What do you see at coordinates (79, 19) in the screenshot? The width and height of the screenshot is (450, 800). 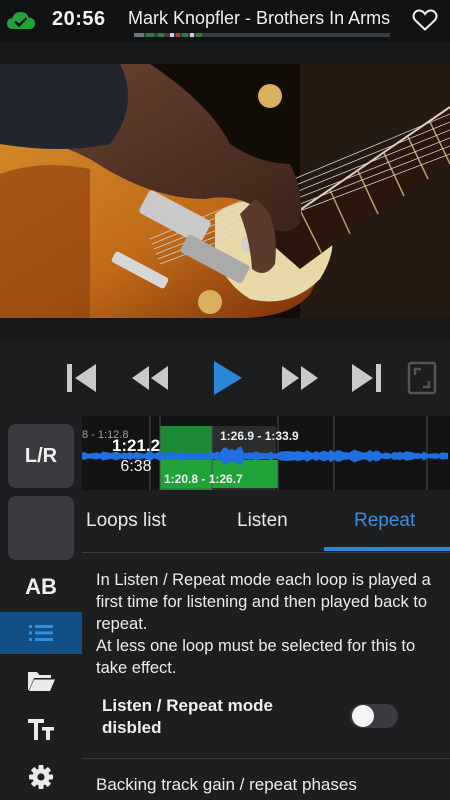 I see `clock-time: 20:56` at bounding box center [79, 19].